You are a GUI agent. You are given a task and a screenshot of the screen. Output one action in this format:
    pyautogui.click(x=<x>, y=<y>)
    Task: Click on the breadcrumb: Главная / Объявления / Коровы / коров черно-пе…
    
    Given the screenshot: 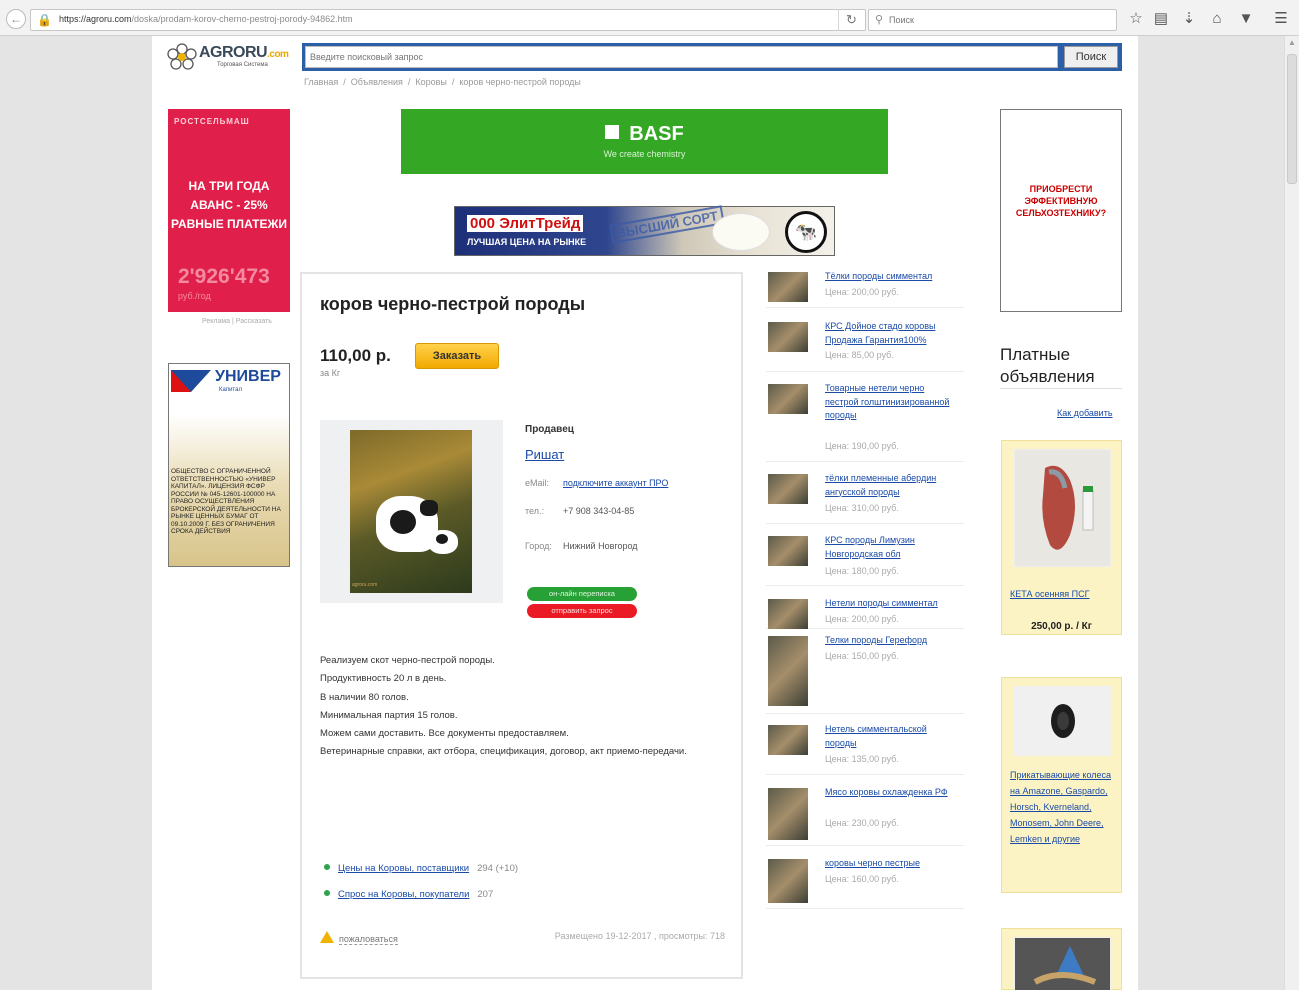 What is the action you would take?
    pyautogui.click(x=442, y=82)
    